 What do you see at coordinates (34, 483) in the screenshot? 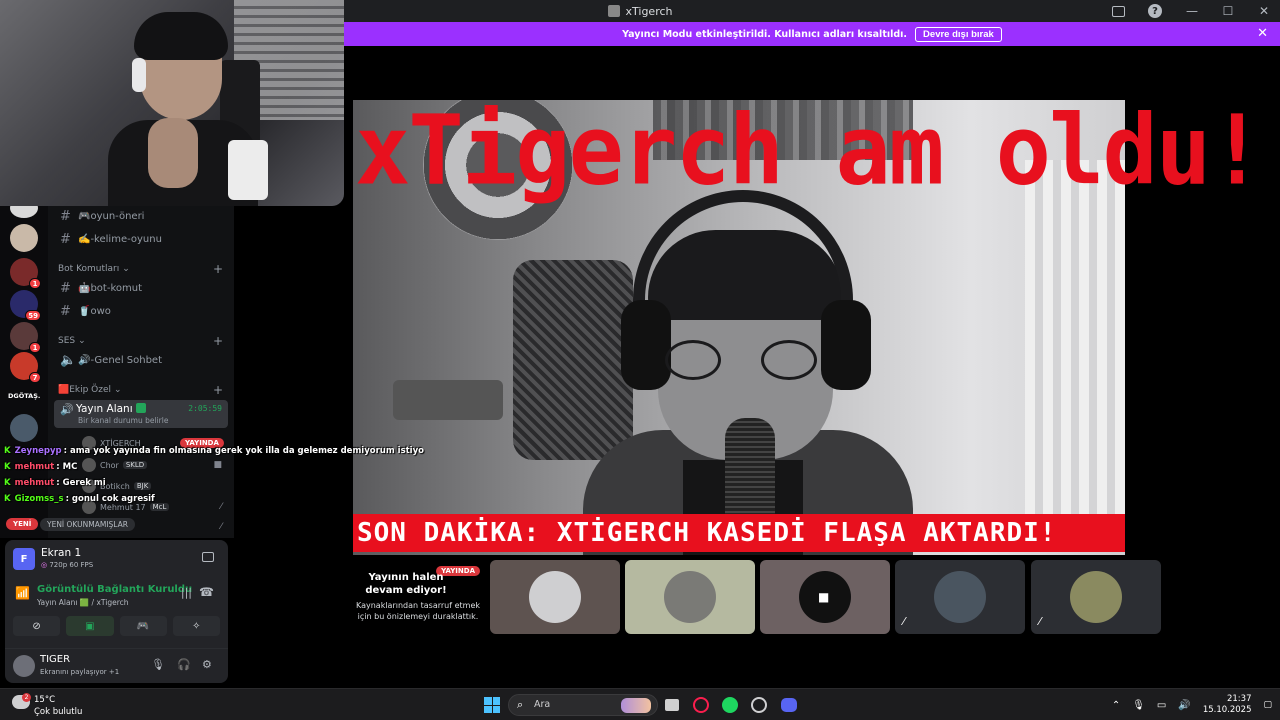
I see `chat-user: mehmut` at bounding box center [34, 483].